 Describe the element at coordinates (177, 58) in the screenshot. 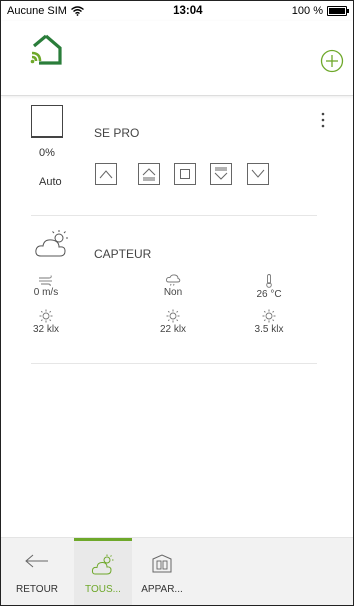

I see `app-header` at that location.